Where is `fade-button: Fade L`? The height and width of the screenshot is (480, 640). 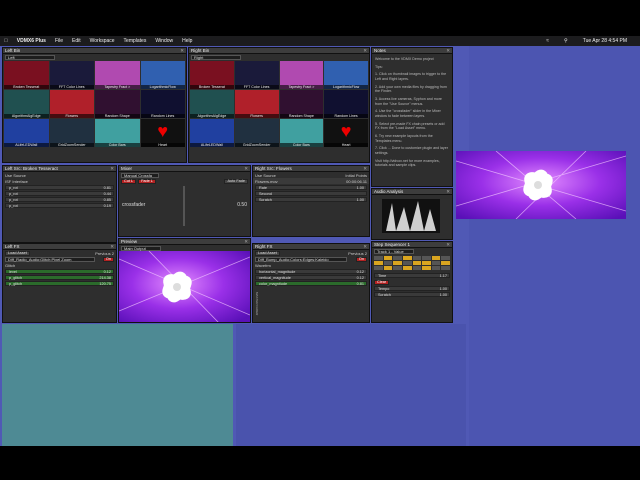 fade-button: Fade L is located at coordinates (147, 181).